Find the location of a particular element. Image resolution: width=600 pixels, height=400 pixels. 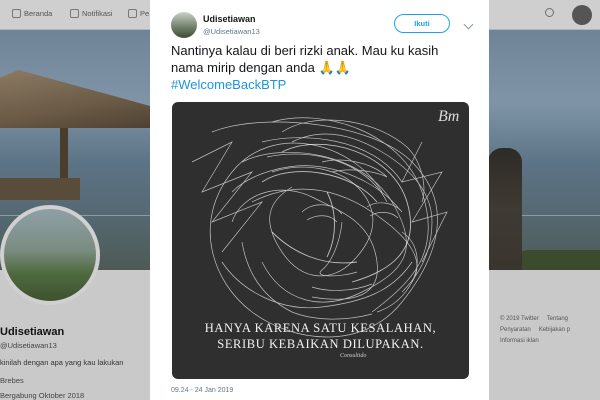

nav-notifications: Notifikasi is located at coordinates (91, 13).